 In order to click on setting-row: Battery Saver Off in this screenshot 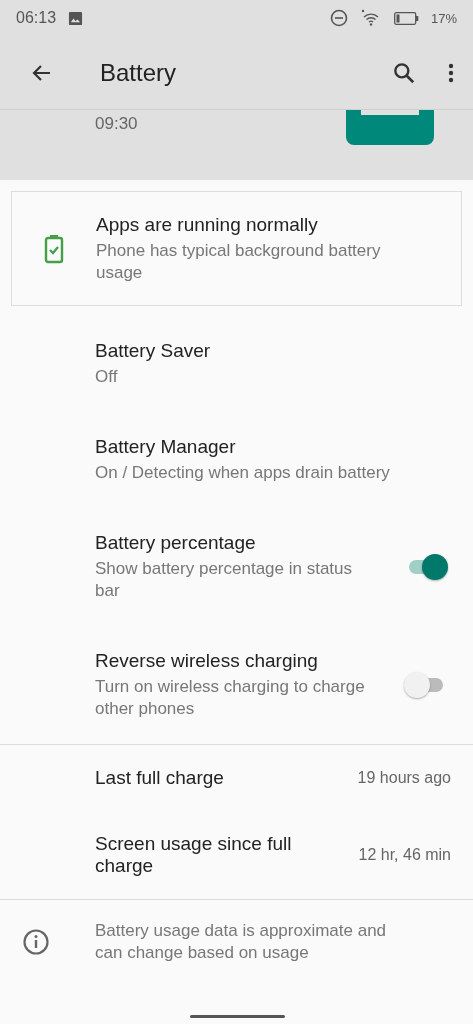, I will do `click(236, 364)`.